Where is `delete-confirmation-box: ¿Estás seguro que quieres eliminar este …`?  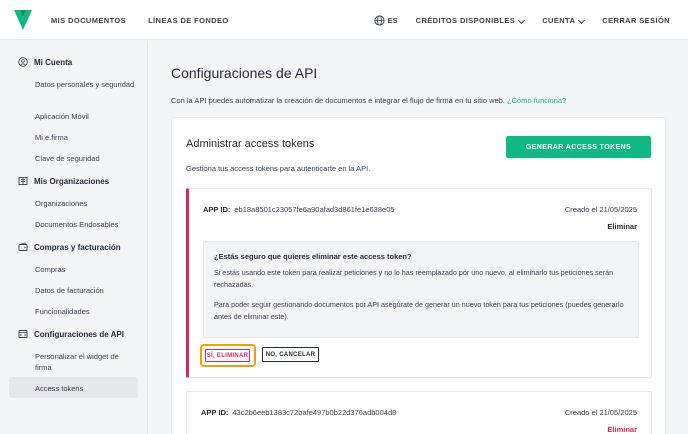 delete-confirmation-box: ¿Estás seguro que quieres eliminar este … is located at coordinates (421, 289).